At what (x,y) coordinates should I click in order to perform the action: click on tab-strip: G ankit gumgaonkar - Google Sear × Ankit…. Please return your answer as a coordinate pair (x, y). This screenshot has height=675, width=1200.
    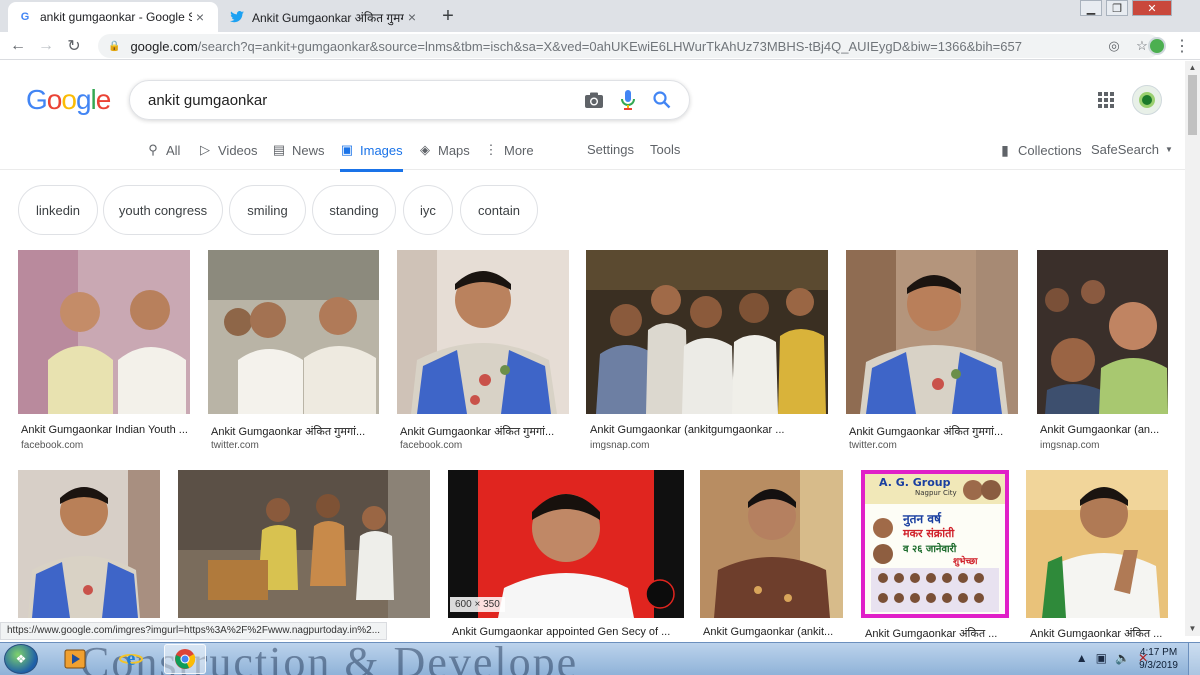
    Looking at the image, I should click on (600, 16).